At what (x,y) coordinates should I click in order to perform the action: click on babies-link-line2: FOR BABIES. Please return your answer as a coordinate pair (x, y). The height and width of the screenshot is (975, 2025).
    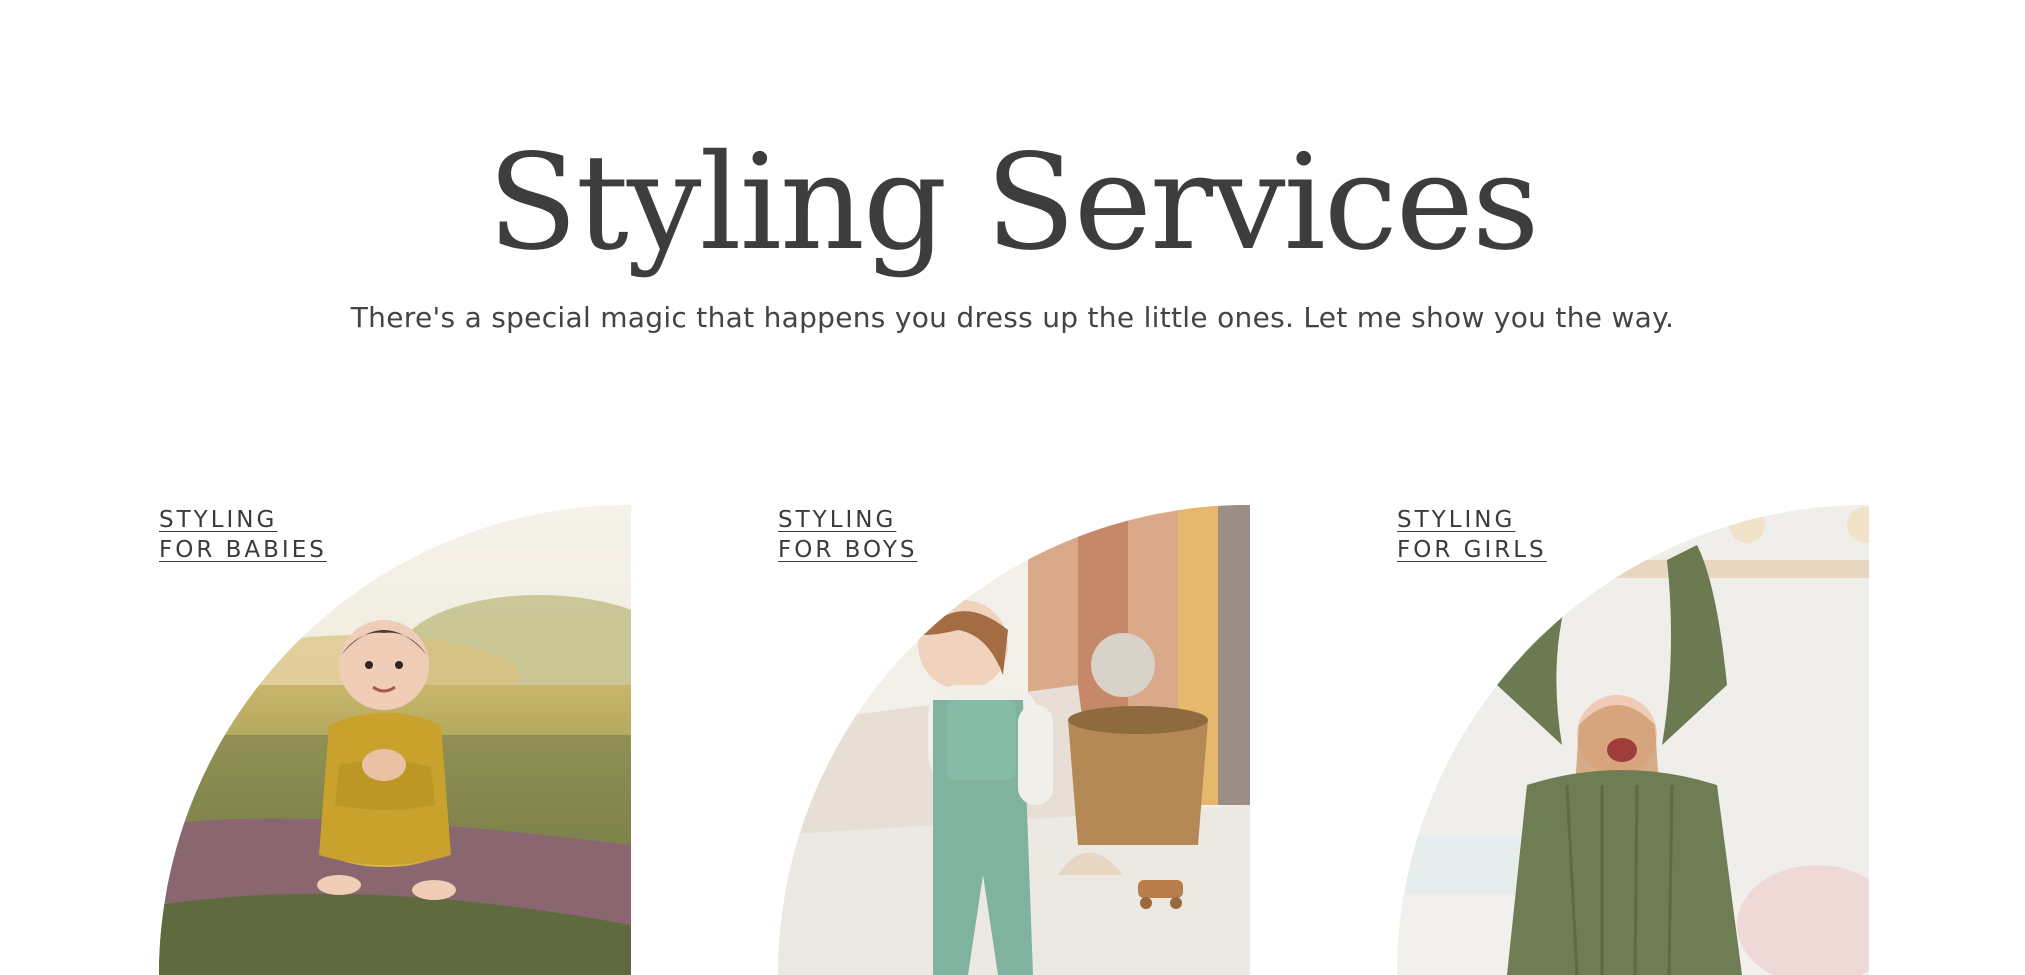
    Looking at the image, I should click on (243, 550).